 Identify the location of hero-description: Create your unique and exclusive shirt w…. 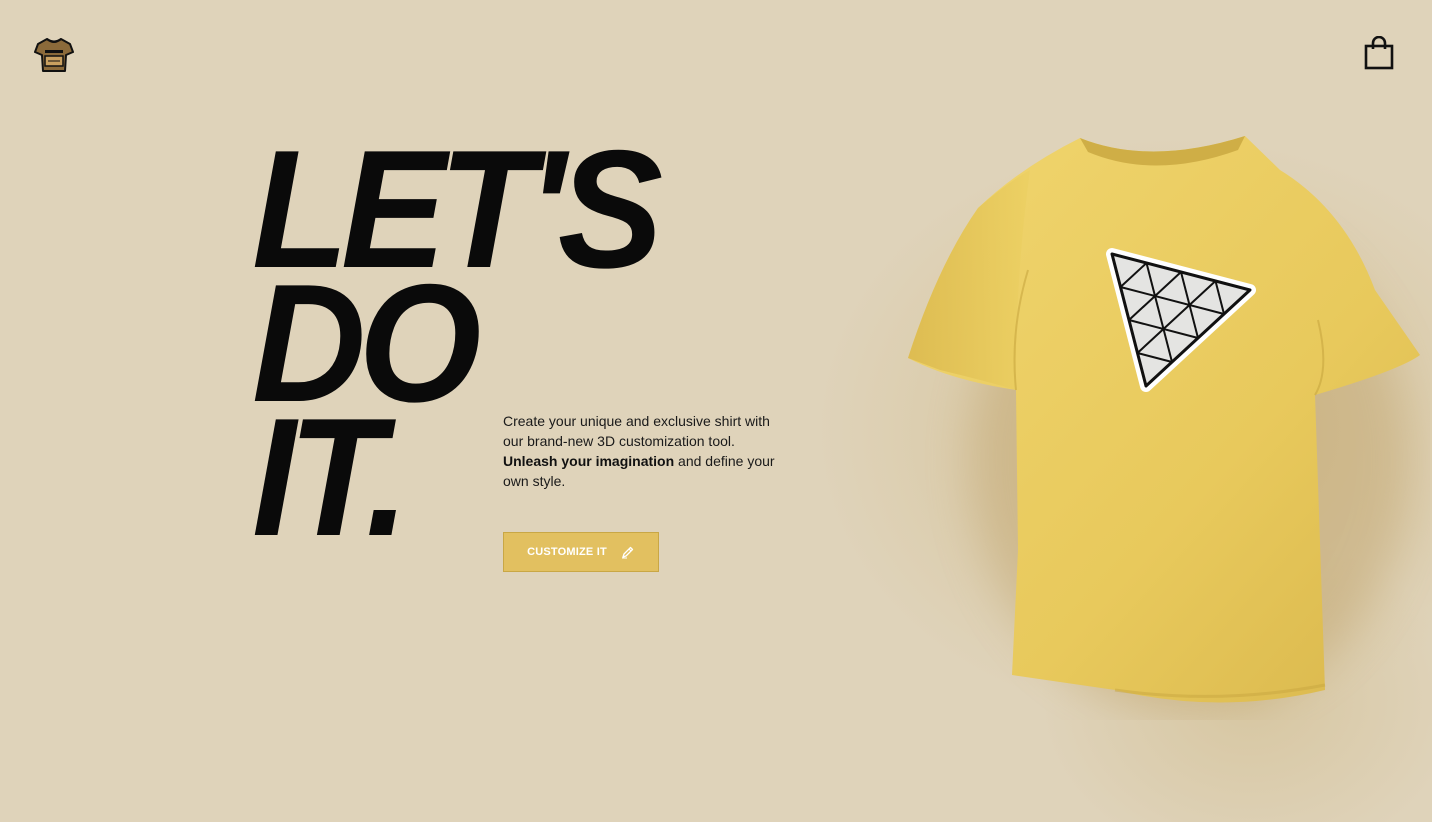
(648, 451).